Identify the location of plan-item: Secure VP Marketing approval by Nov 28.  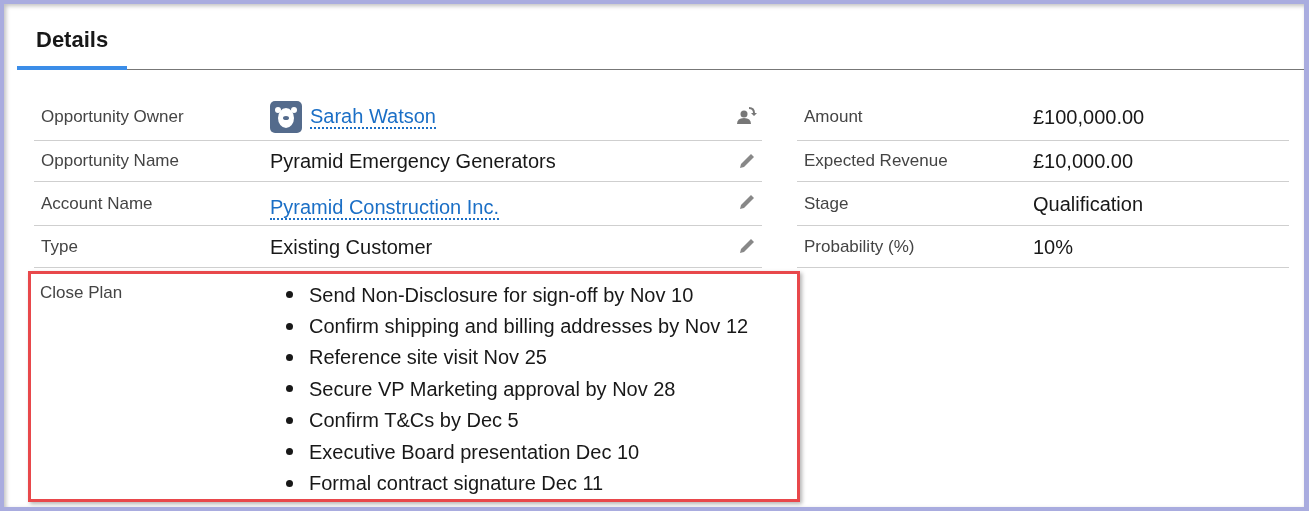
(492, 389).